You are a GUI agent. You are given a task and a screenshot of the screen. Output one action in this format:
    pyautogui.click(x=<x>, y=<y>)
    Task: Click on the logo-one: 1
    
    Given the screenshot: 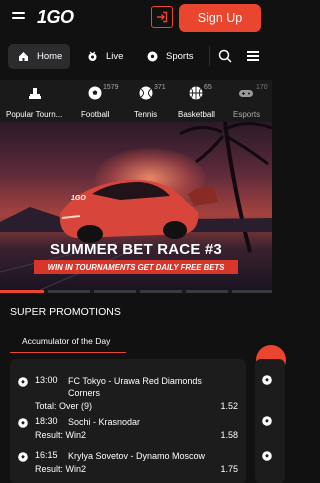 What is the action you would take?
    pyautogui.click(x=42, y=17)
    